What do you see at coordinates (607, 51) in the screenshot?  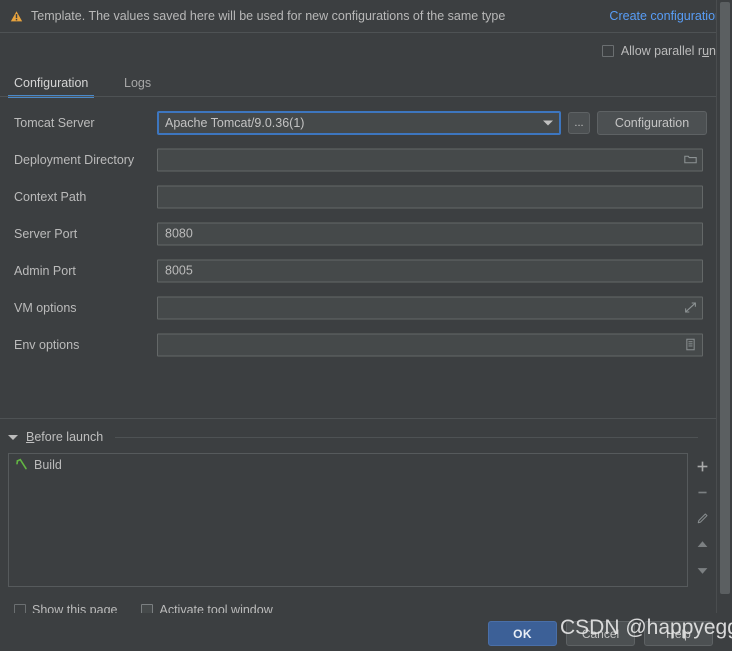 I see `allow-parallel-run-checkbox` at bounding box center [607, 51].